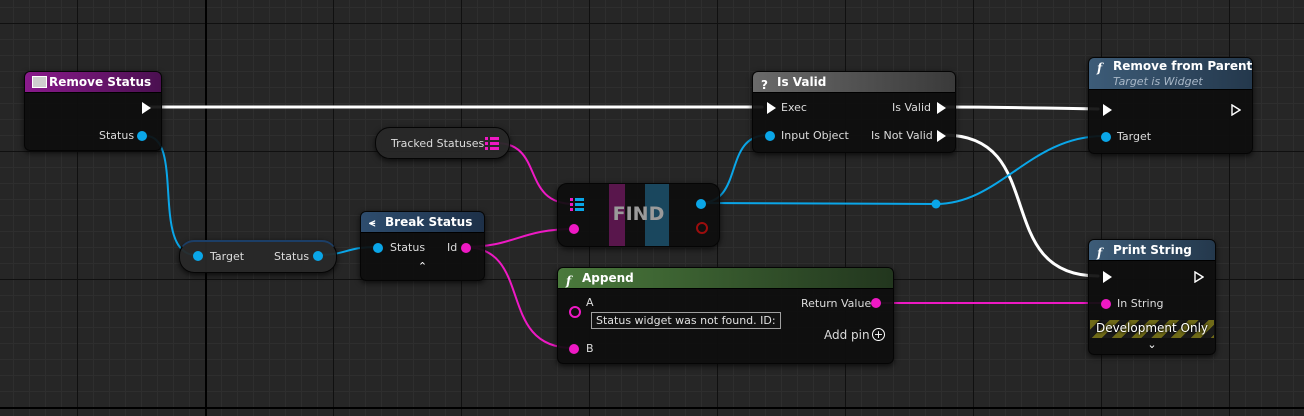 This screenshot has width=1304, height=416. What do you see at coordinates (1021, 205) in the screenshot?
I see `wire-exec-notvalid-print` at bounding box center [1021, 205].